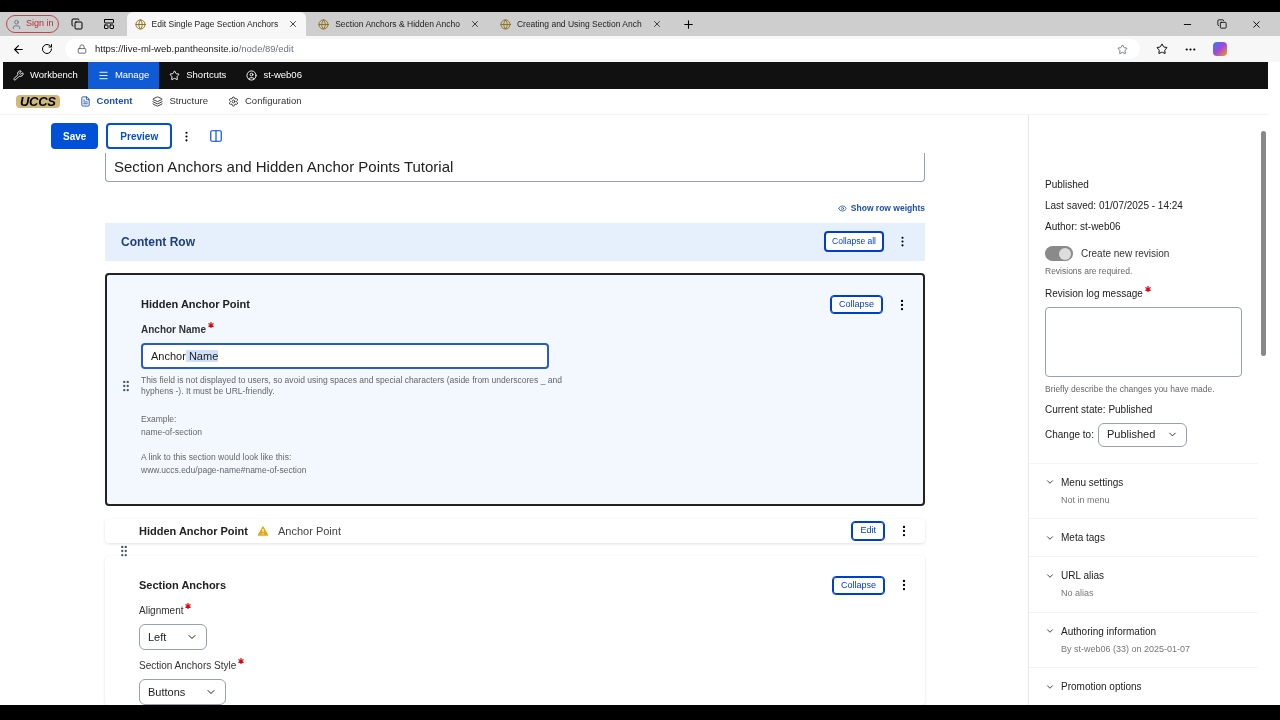  What do you see at coordinates (1143, 482) in the screenshot?
I see `section-toggle: Menu settings` at bounding box center [1143, 482].